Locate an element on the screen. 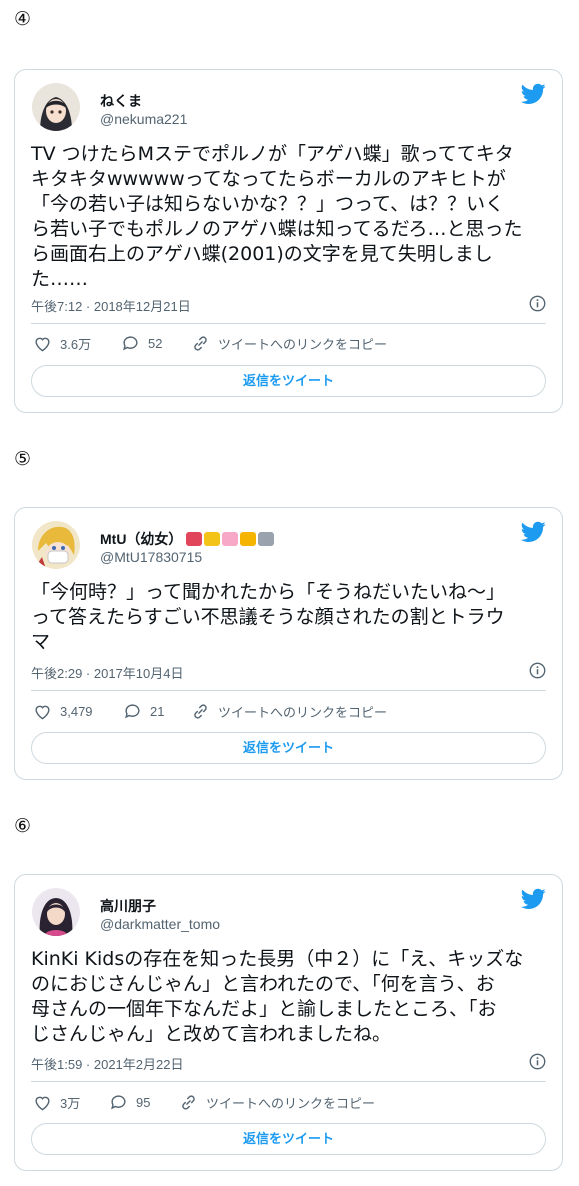 The width and height of the screenshot is (579, 1186). like-button: 3,479 is located at coordinates (63, 711).